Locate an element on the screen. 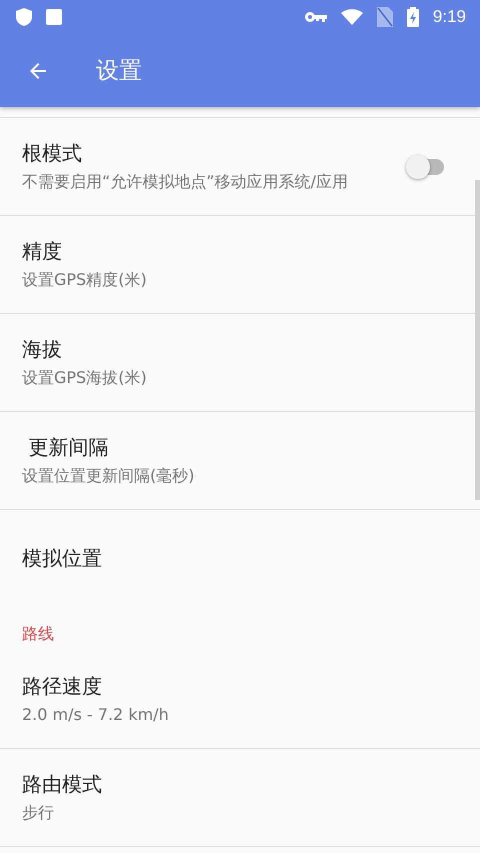 The width and height of the screenshot is (480, 853). key-icon is located at coordinates (315, 17).